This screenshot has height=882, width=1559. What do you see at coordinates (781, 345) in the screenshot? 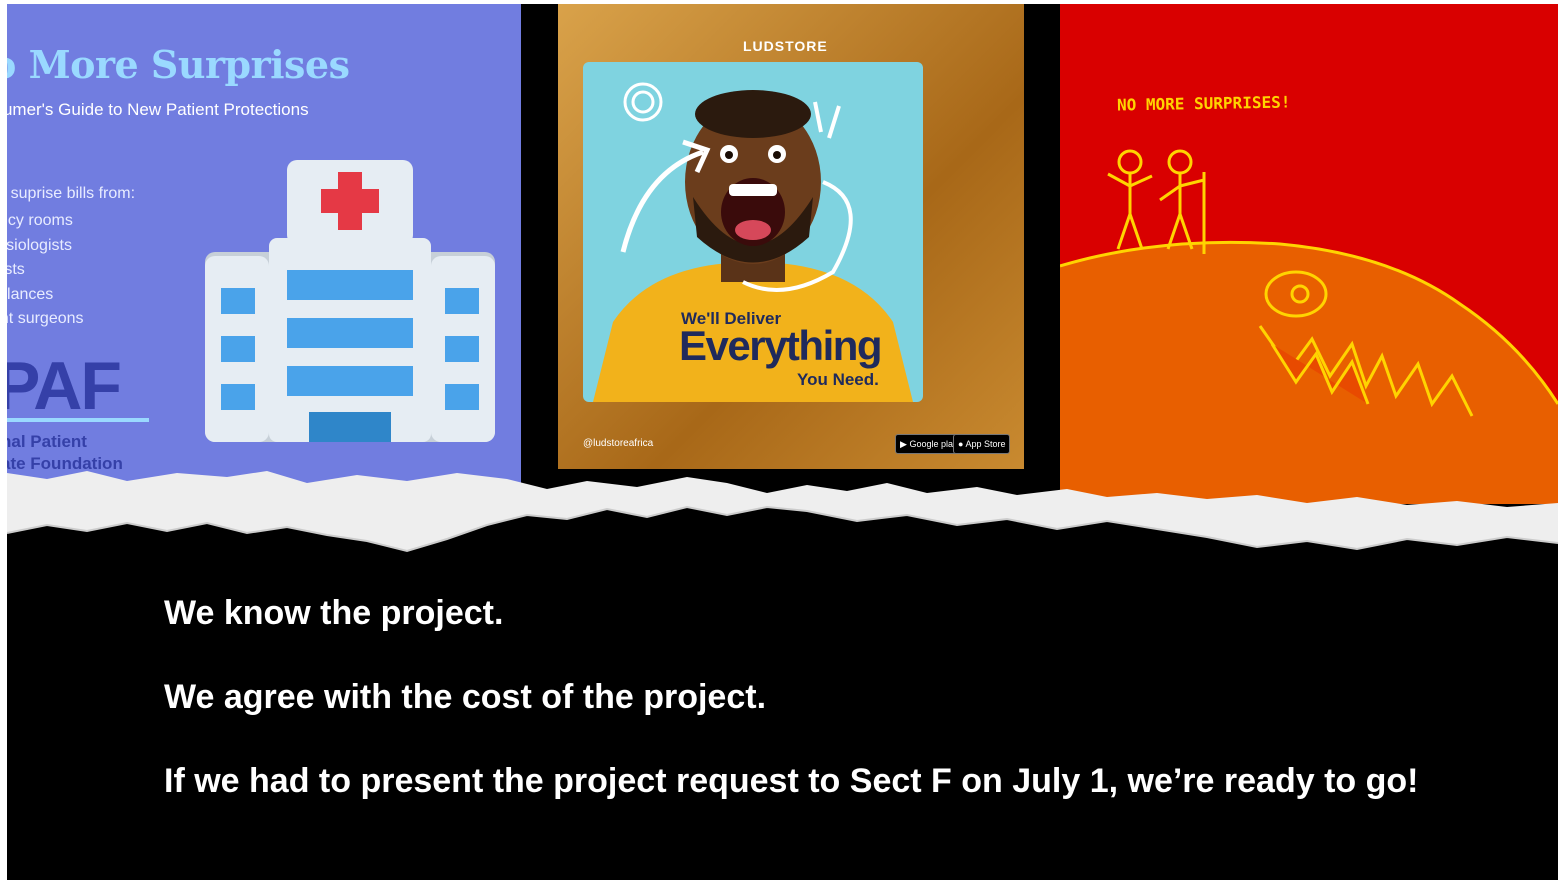
I see `headline-line-2: Everything` at bounding box center [781, 345].